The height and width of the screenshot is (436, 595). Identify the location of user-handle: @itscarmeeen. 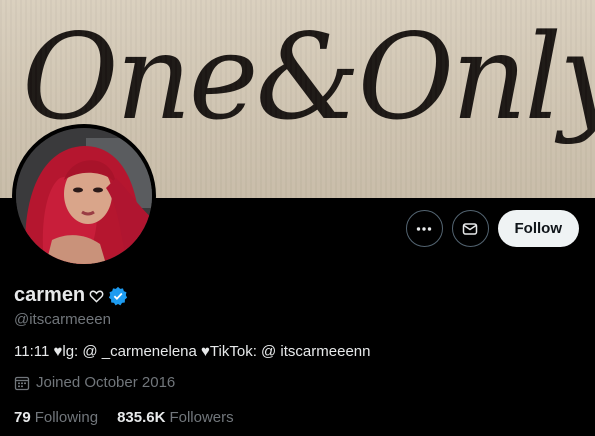
(62, 319).